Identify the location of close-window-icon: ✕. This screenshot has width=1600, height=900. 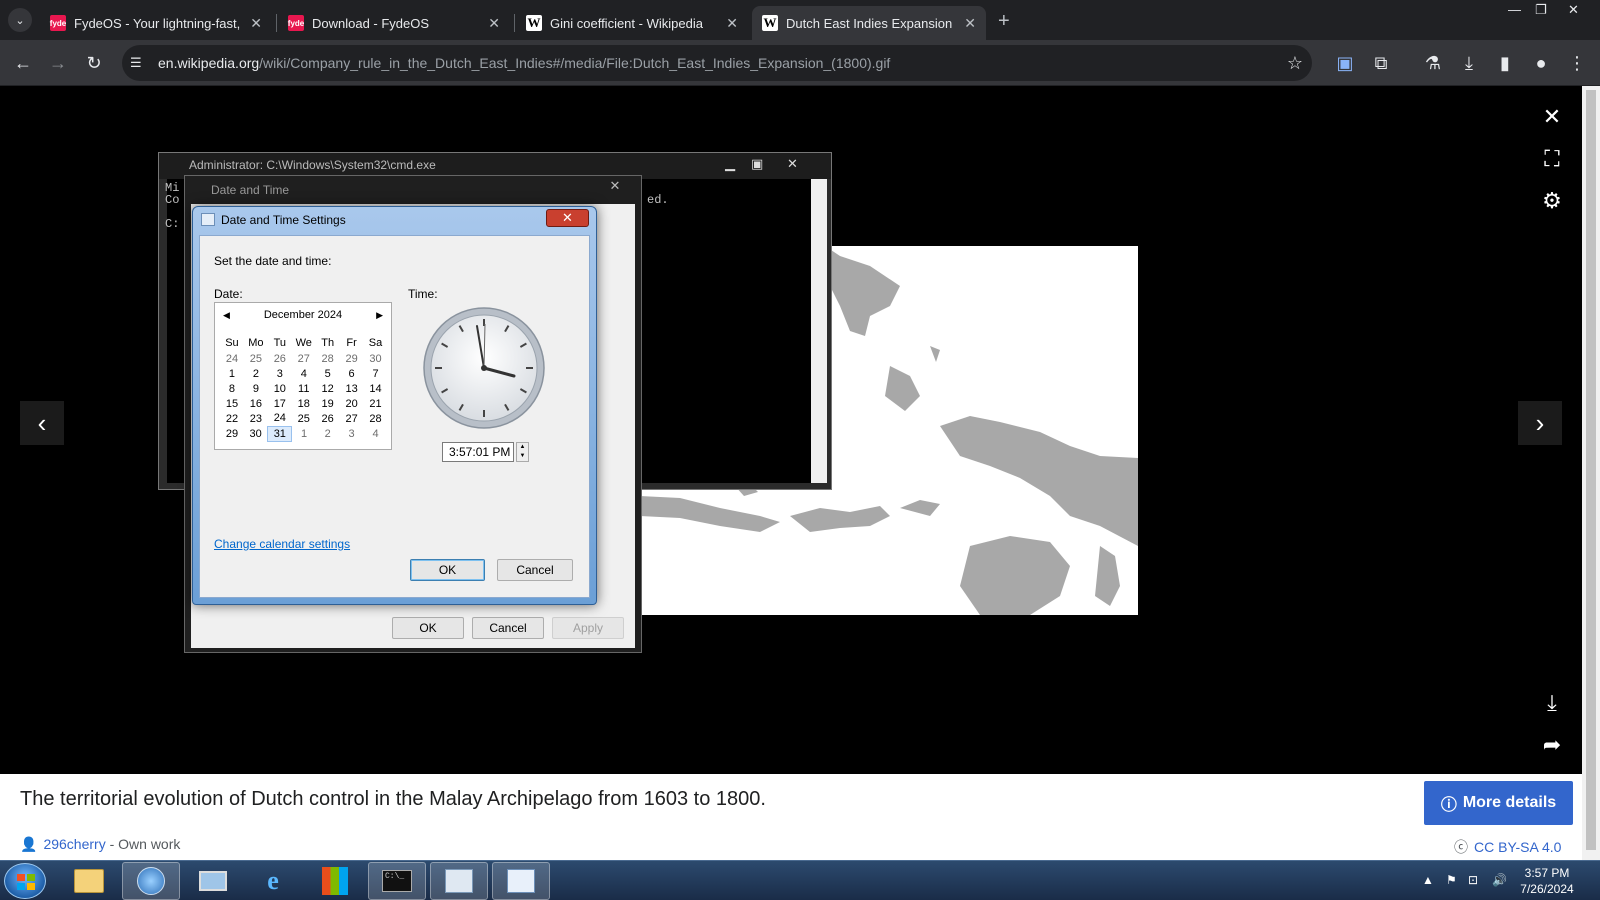
(1573, 10).